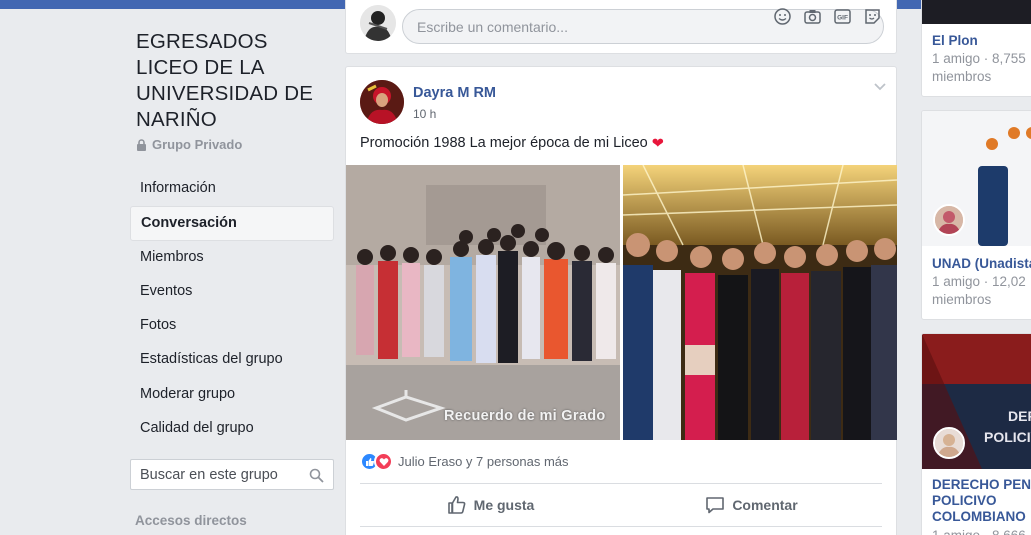  I want to click on suggested-group-friends: 1 amigo · 12,02, so click(979, 281).